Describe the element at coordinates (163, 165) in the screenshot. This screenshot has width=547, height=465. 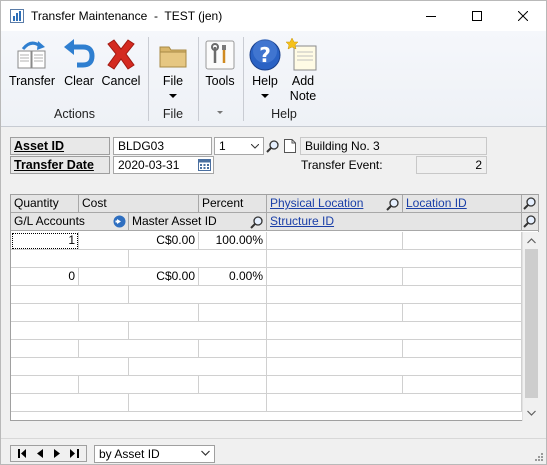
I see `transfer-date-field: 2020-03-31` at that location.